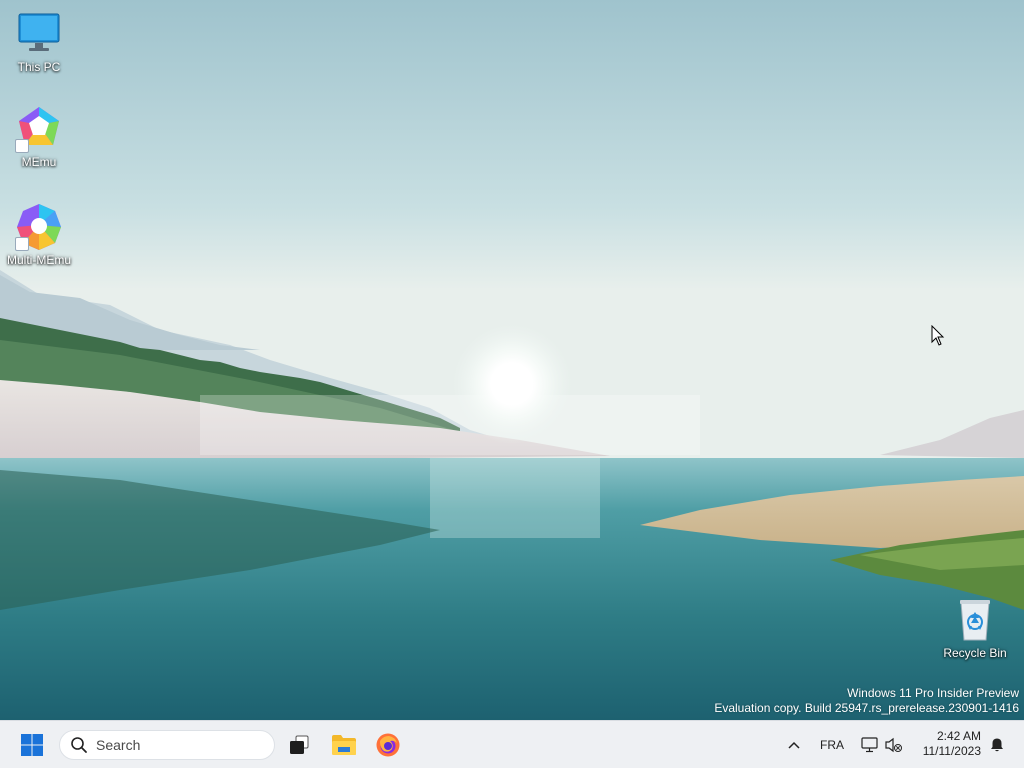 This screenshot has height=768, width=1024. Describe the element at coordinates (893, 745) in the screenshot. I see `speaker-muted-icon` at that location.